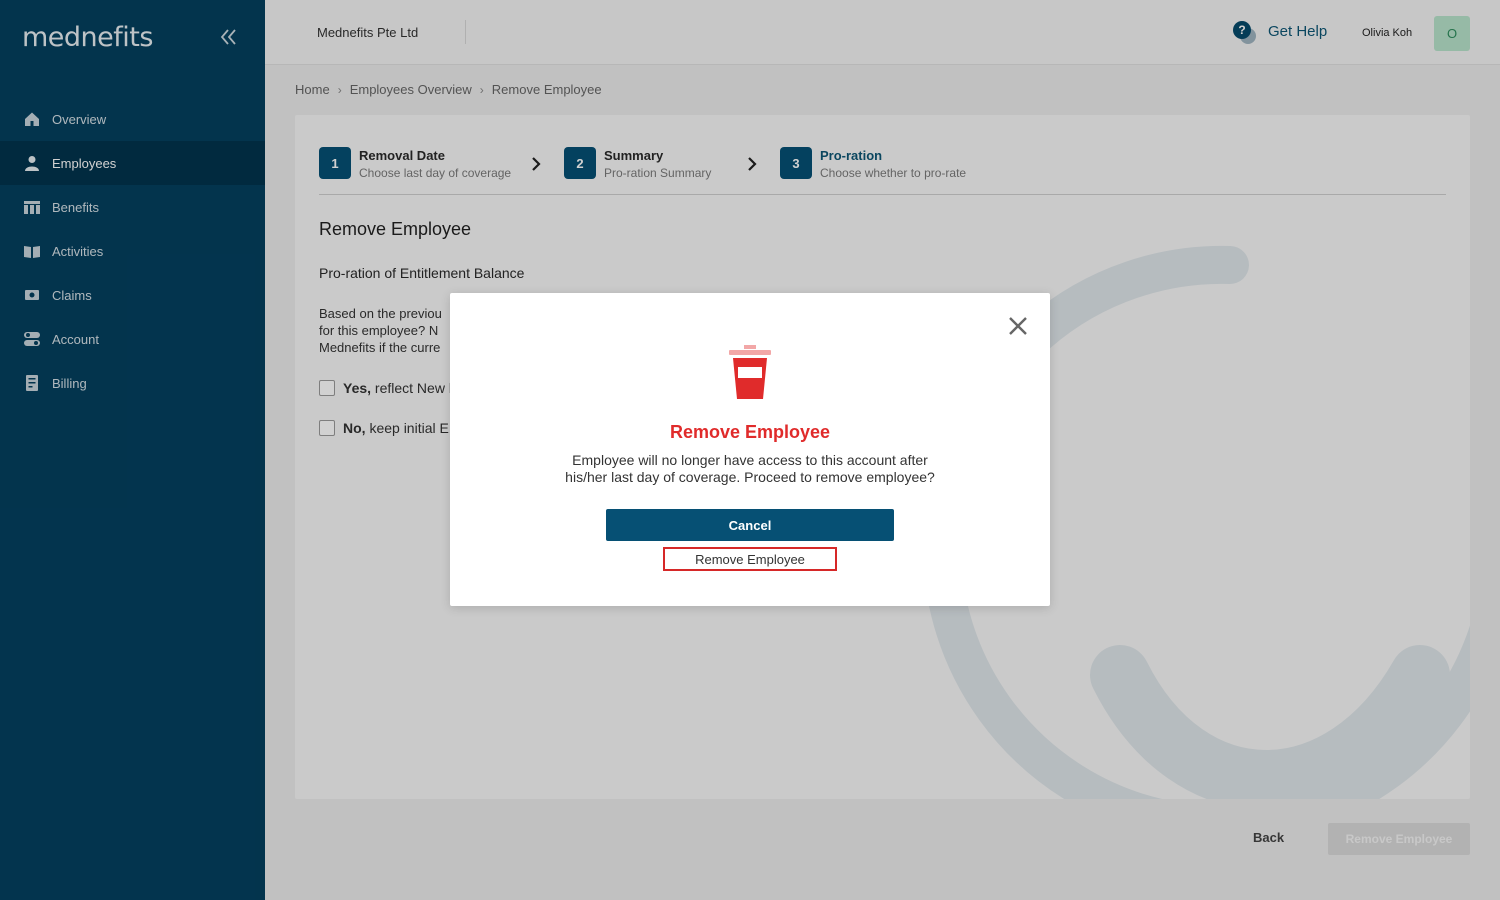 Image resolution: width=1500 pixels, height=900 pixels. Describe the element at coordinates (750, 559) in the screenshot. I see `confirm-remove-employee-button: Remove Employee` at that location.